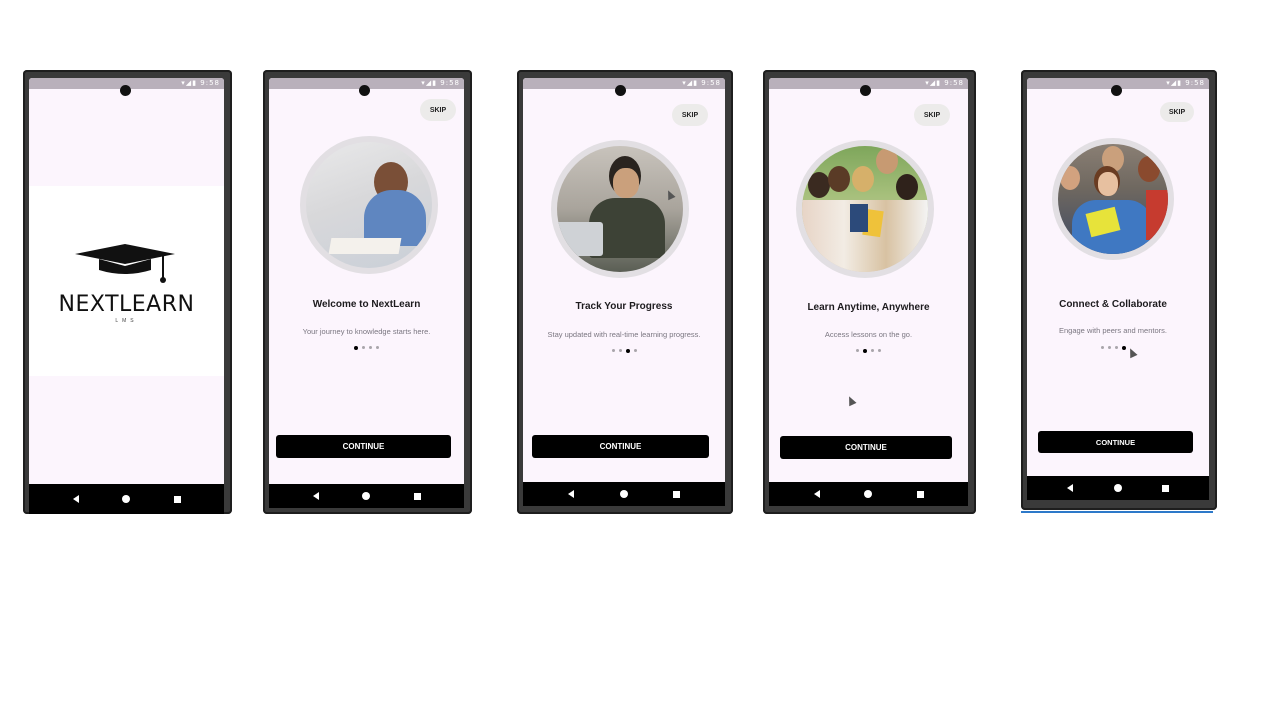 This screenshot has width=1280, height=720. Describe the element at coordinates (1113, 330) in the screenshot. I see `onboarding-subtitle: Engage with peers and mentors.` at that location.